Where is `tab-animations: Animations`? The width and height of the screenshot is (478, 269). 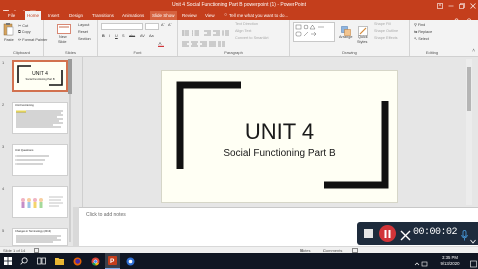
tab-animations: Animations is located at coordinates (133, 15).